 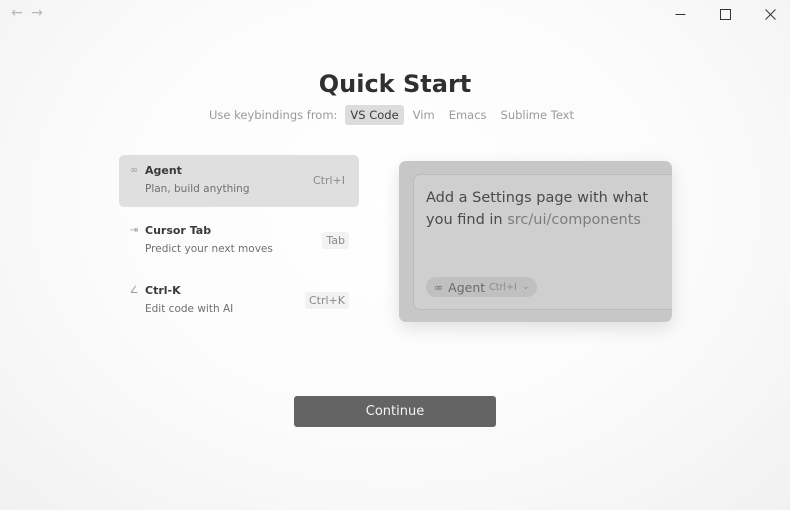 What do you see at coordinates (134, 290) in the screenshot?
I see `pencil-icon: ∠` at bounding box center [134, 290].